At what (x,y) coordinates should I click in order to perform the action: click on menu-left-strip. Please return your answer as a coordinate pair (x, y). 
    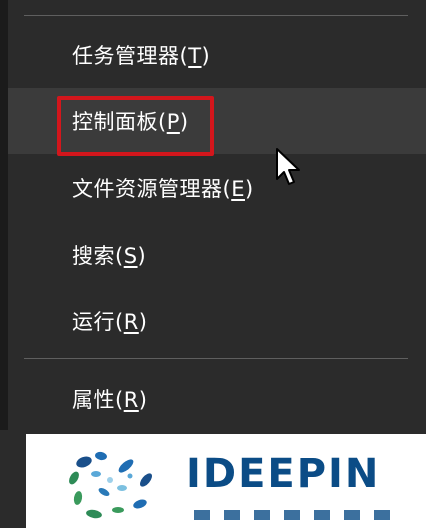
    Looking at the image, I should click on (4, 215).